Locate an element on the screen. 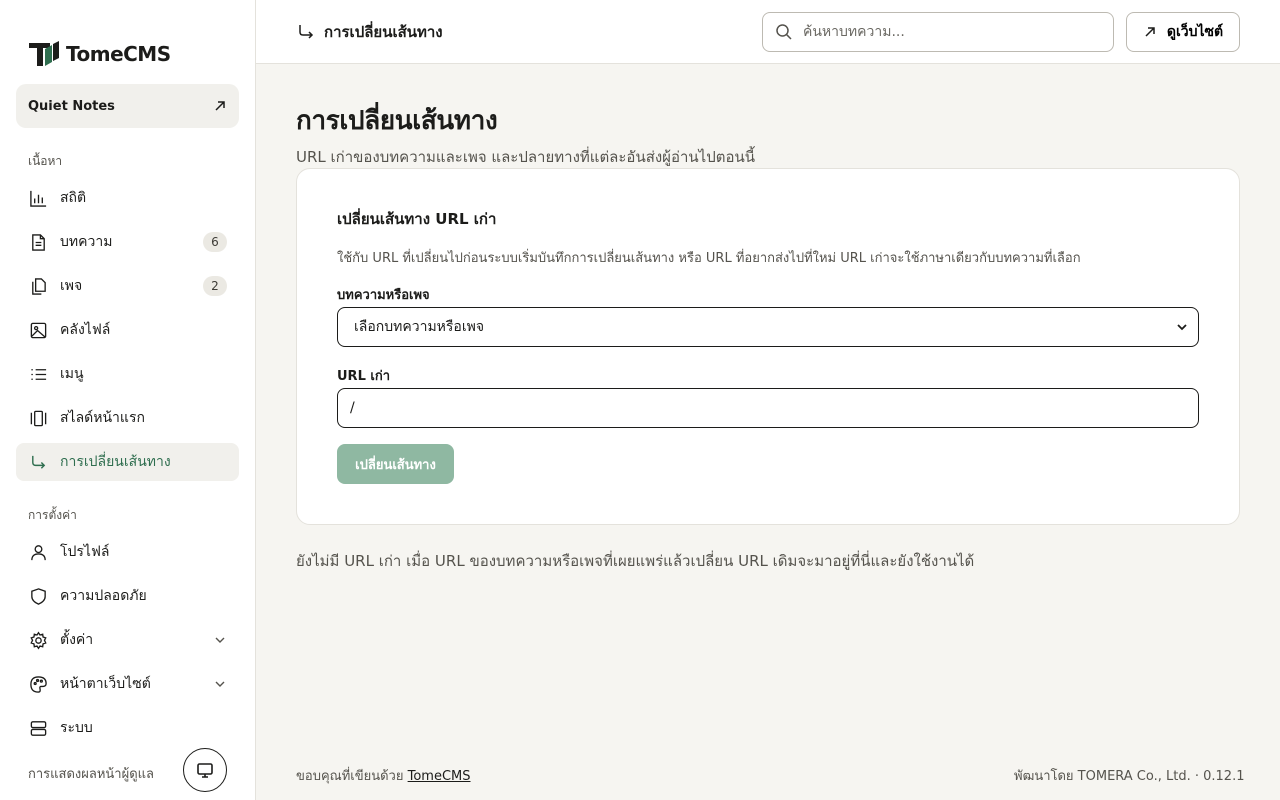 The image size is (1280, 800). sidebar-item-profile: โปรไฟล์ is located at coordinates (127, 552).